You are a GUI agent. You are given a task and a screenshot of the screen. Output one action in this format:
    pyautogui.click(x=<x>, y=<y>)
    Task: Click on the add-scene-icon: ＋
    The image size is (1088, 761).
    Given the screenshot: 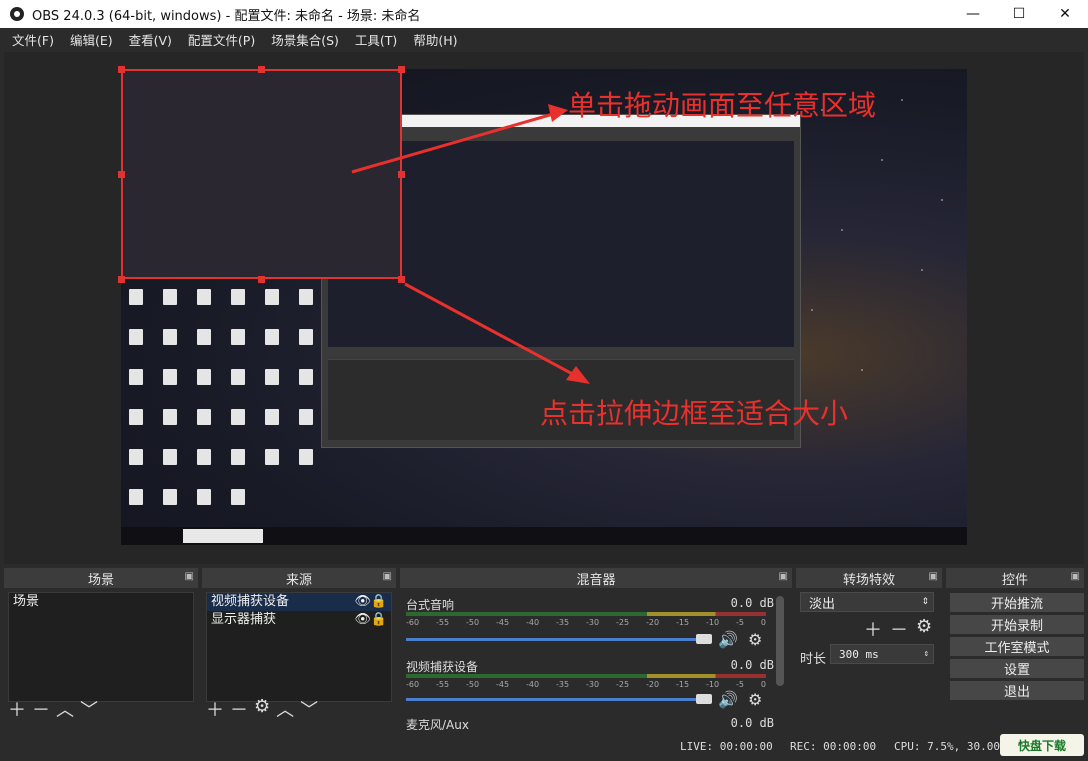 What is the action you would take?
    pyautogui.click(x=17, y=709)
    